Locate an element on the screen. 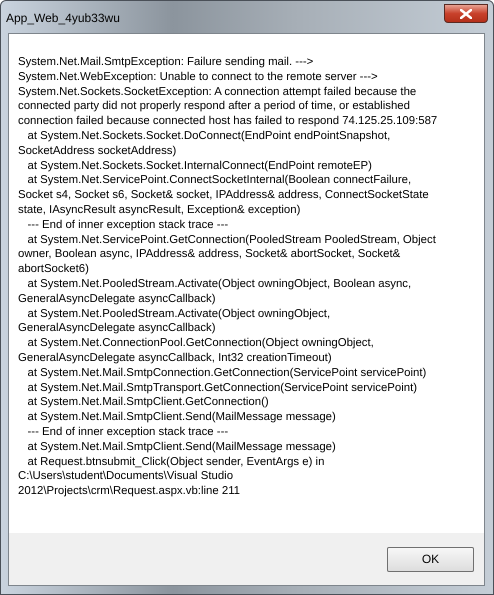 The image size is (494, 595). close-button is located at coordinates (466, 13).